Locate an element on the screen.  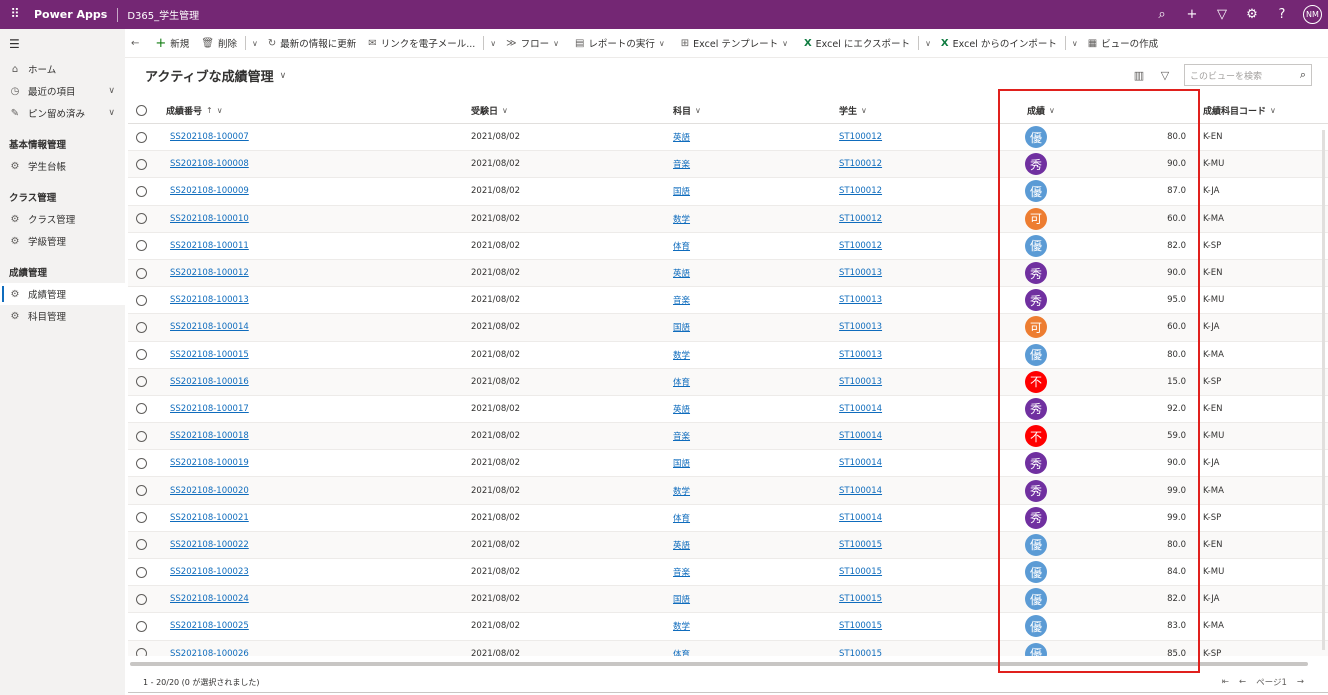
search-input: このビューを検索 ⌕ is located at coordinates (1248, 75).